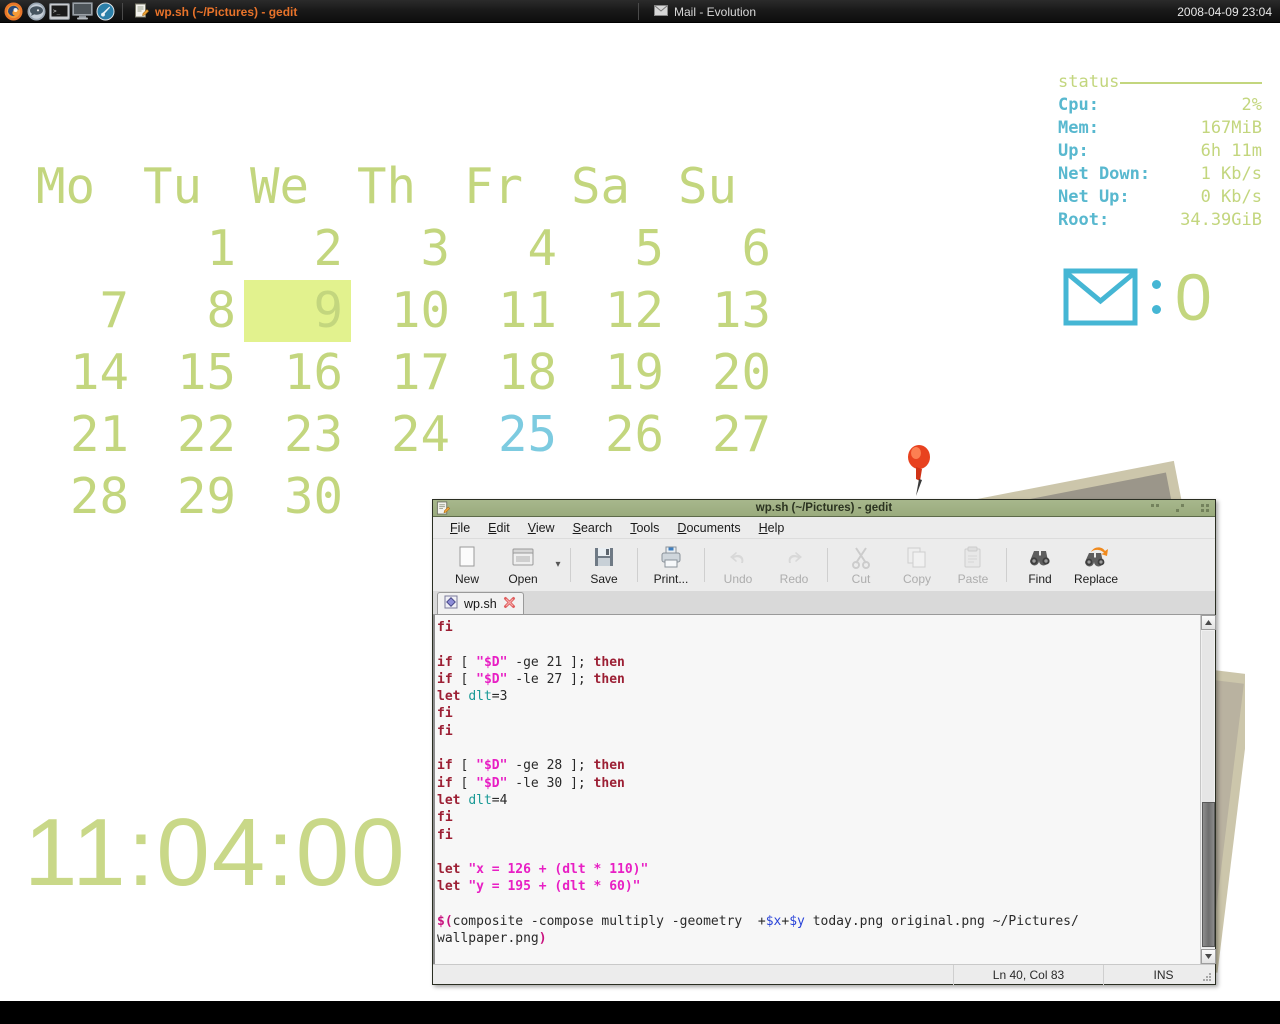  What do you see at coordinates (527, 434) in the screenshot?
I see `calendar-day-25: 25` at bounding box center [527, 434].